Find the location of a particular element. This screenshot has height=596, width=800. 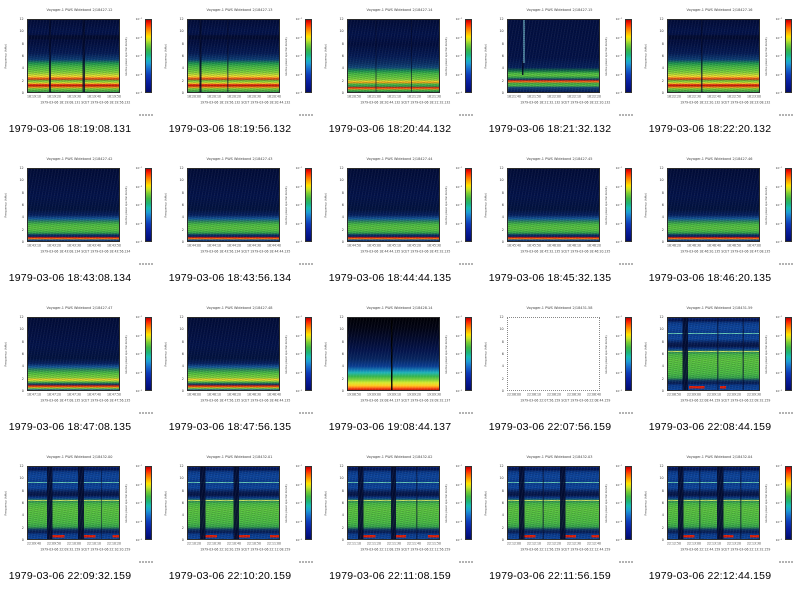

x-tick-label: 22:13:20 is located at coordinates (734, 544).